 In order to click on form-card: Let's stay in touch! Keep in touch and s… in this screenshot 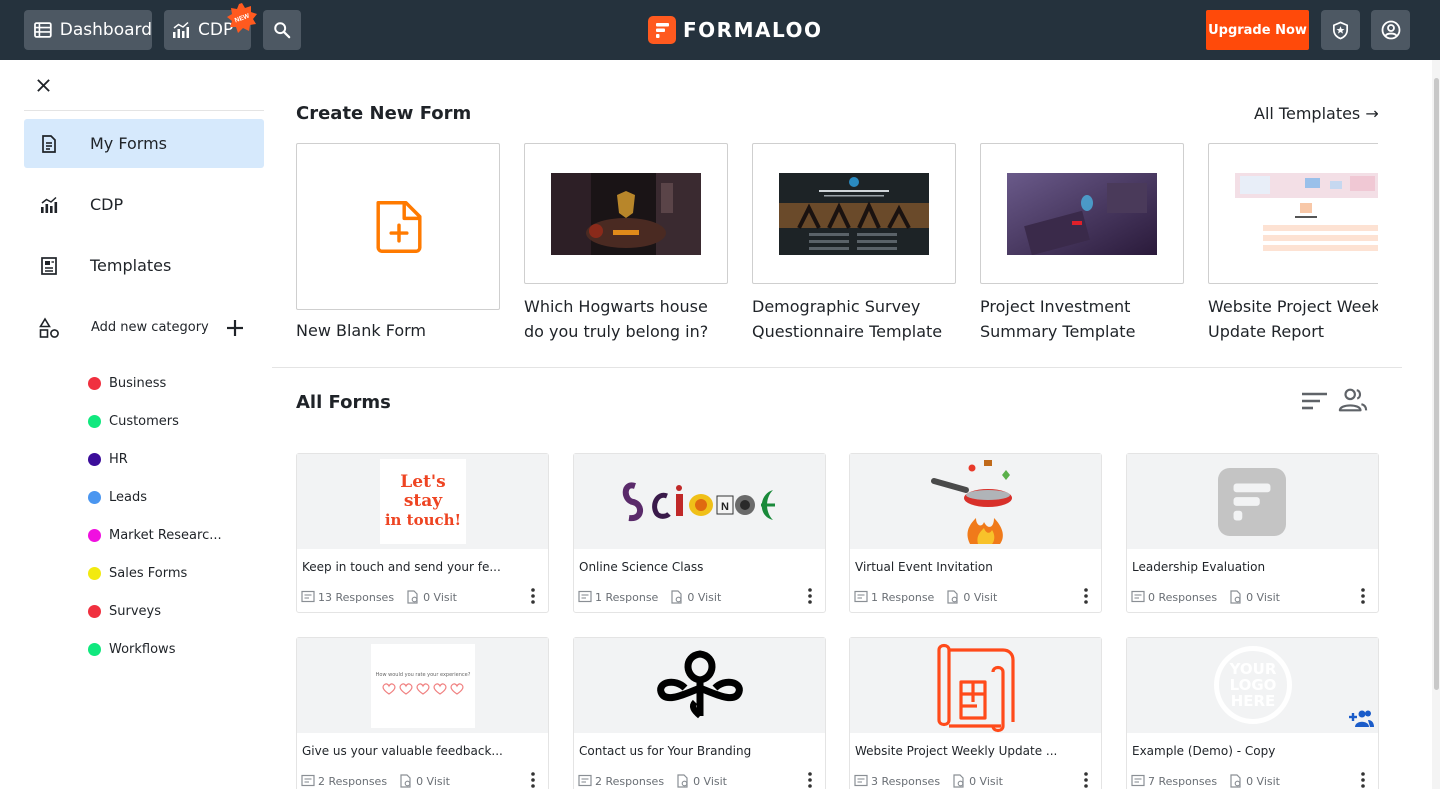, I will do `click(422, 533)`.